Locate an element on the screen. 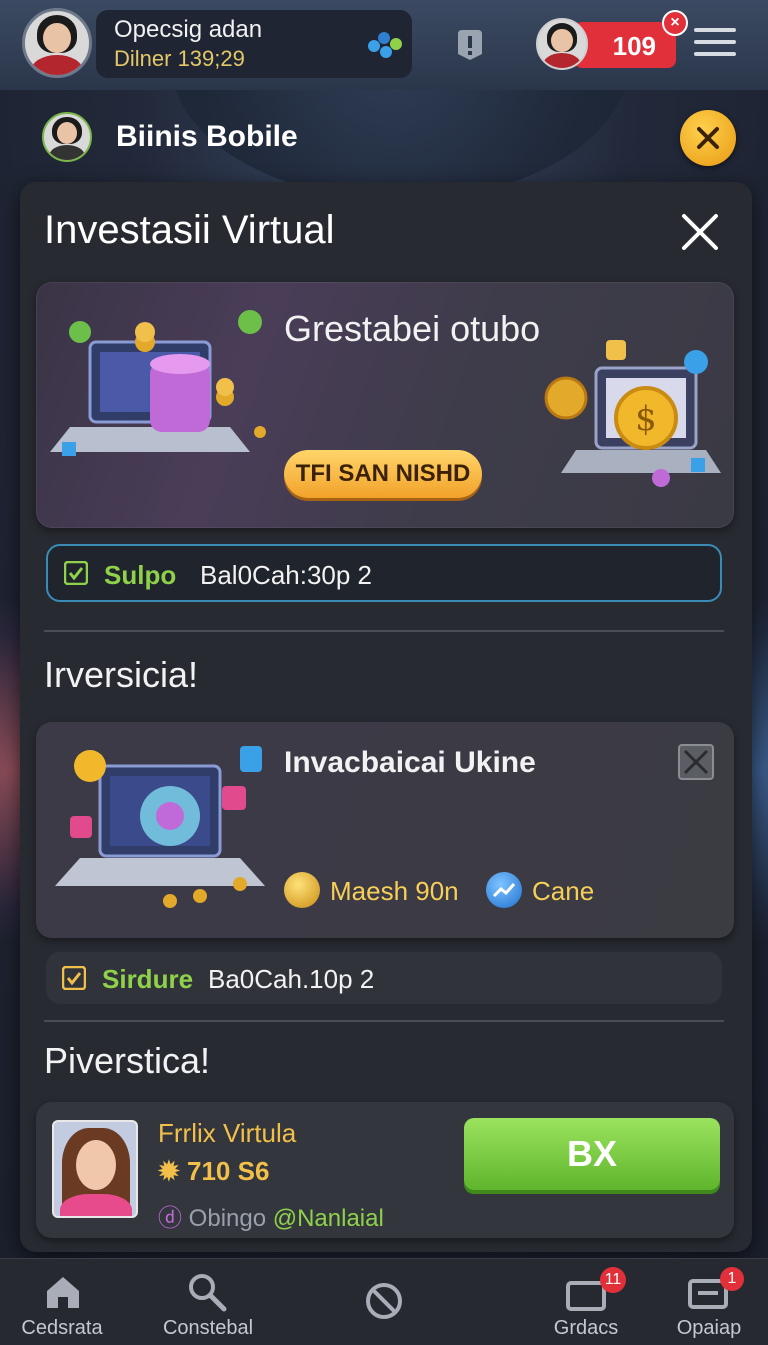 This screenshot has width=768, height=1345. nav-label: Constebal is located at coordinates (208, 1328).